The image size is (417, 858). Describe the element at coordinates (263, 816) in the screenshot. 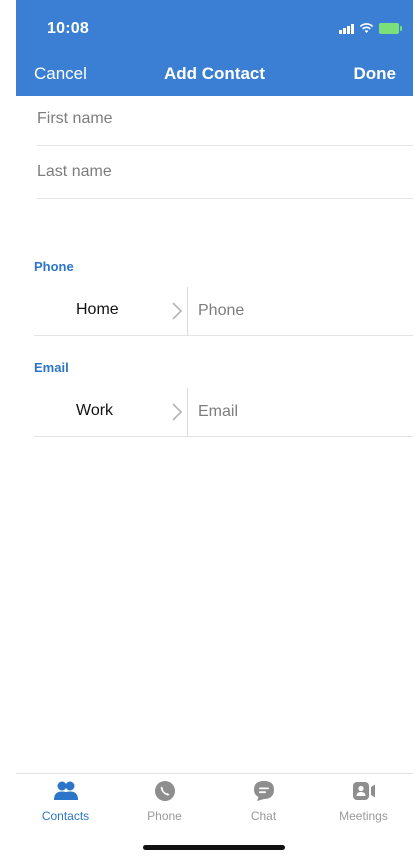

I see `tab-label: Chat` at that location.